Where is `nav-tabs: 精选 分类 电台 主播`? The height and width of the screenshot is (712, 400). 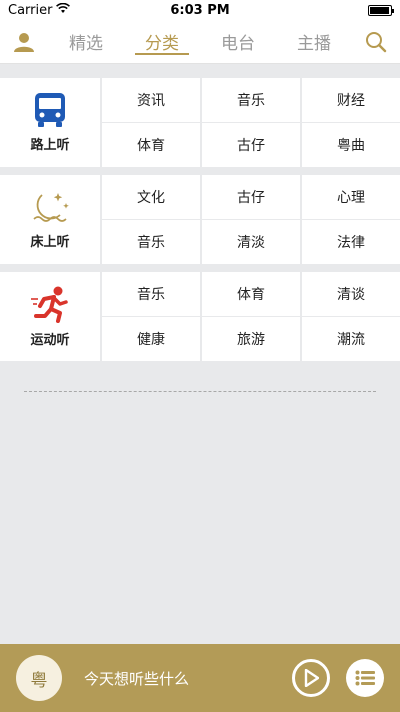 nav-tabs: 精选 分类 电台 主播 is located at coordinates (200, 41).